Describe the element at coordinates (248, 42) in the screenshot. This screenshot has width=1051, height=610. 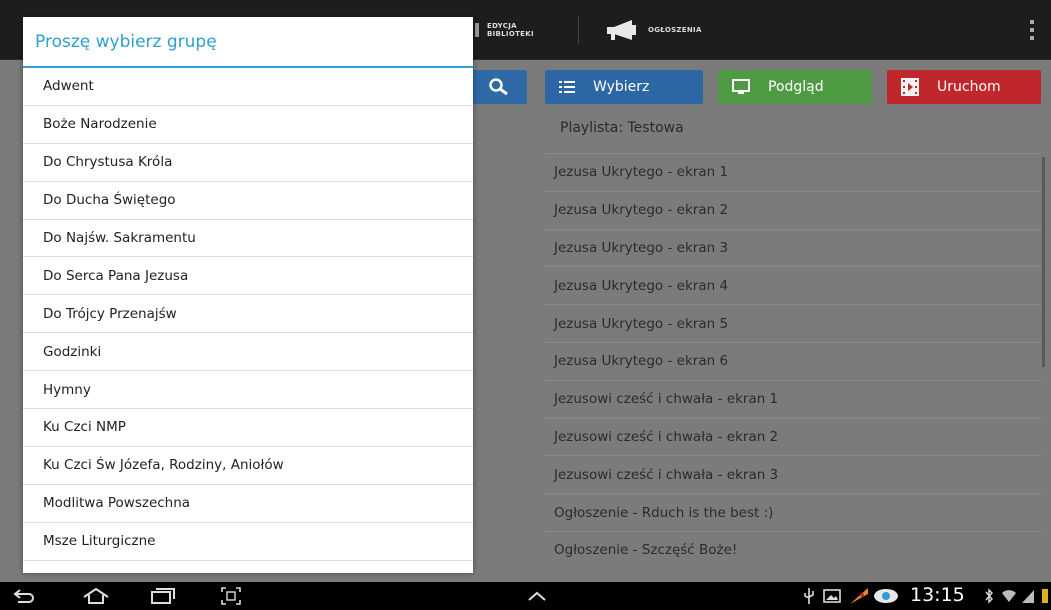
I see `dialog-title: Proszę wybierz grupę` at that location.